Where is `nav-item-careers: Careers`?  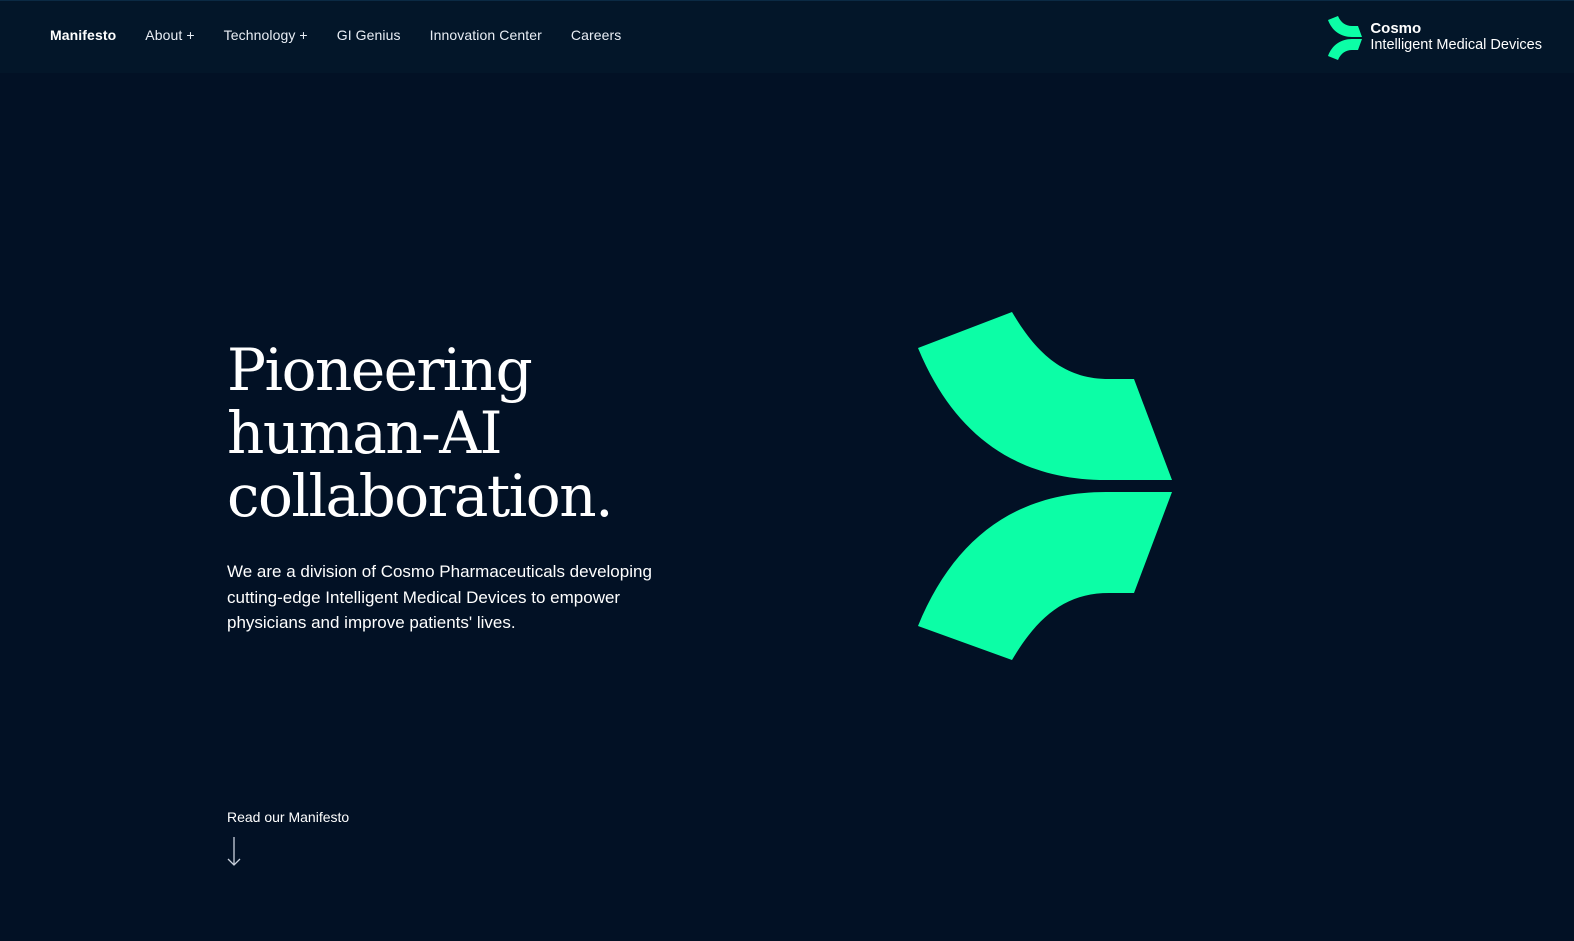 nav-item-careers: Careers is located at coordinates (596, 35).